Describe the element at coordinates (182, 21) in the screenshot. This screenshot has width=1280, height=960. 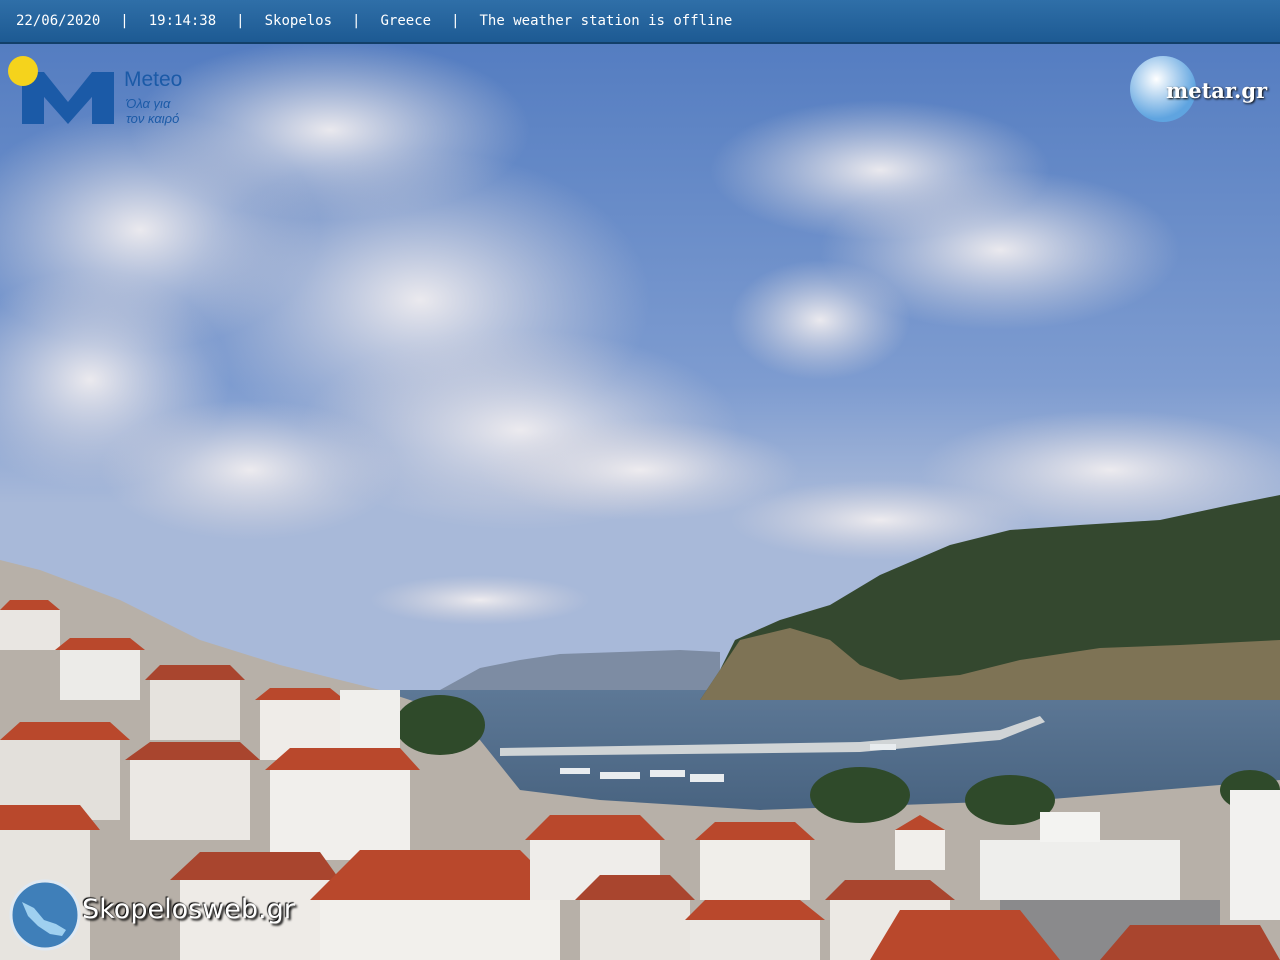
I see `time-text: 19:14:38` at that location.